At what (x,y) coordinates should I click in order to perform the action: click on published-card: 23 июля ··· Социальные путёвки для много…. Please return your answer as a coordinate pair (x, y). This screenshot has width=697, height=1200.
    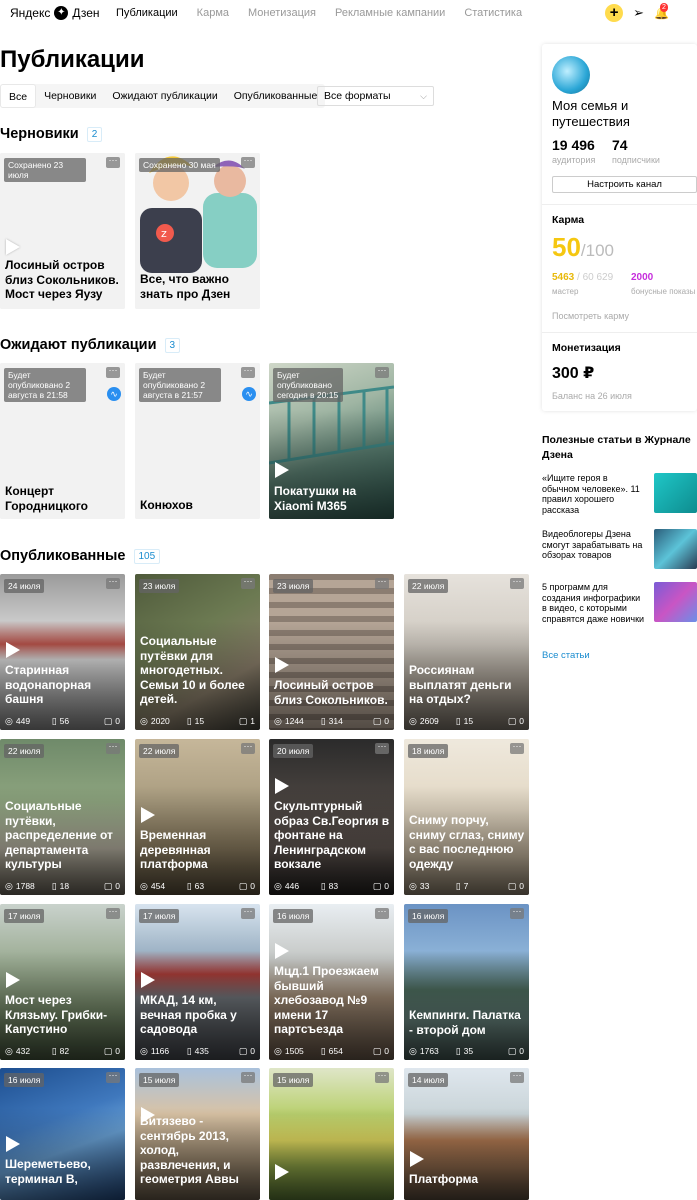
    Looking at the image, I should click on (197, 652).